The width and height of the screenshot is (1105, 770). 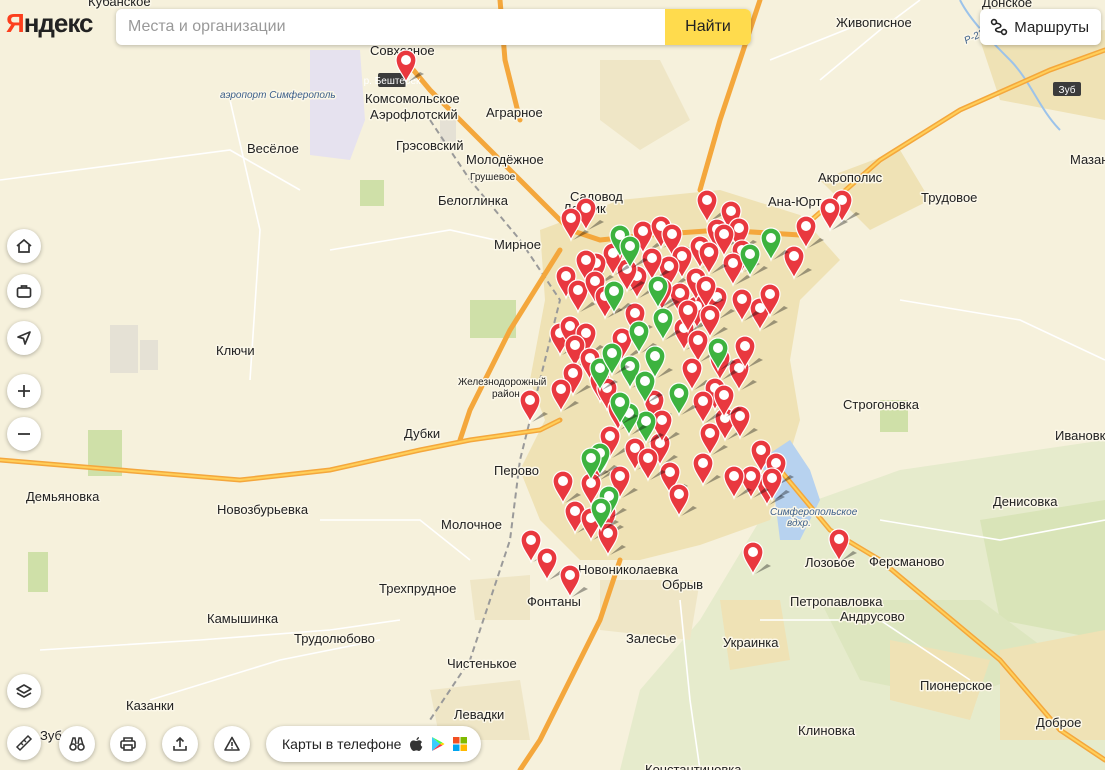 I want to click on place-label: вдхр., so click(x=799, y=523).